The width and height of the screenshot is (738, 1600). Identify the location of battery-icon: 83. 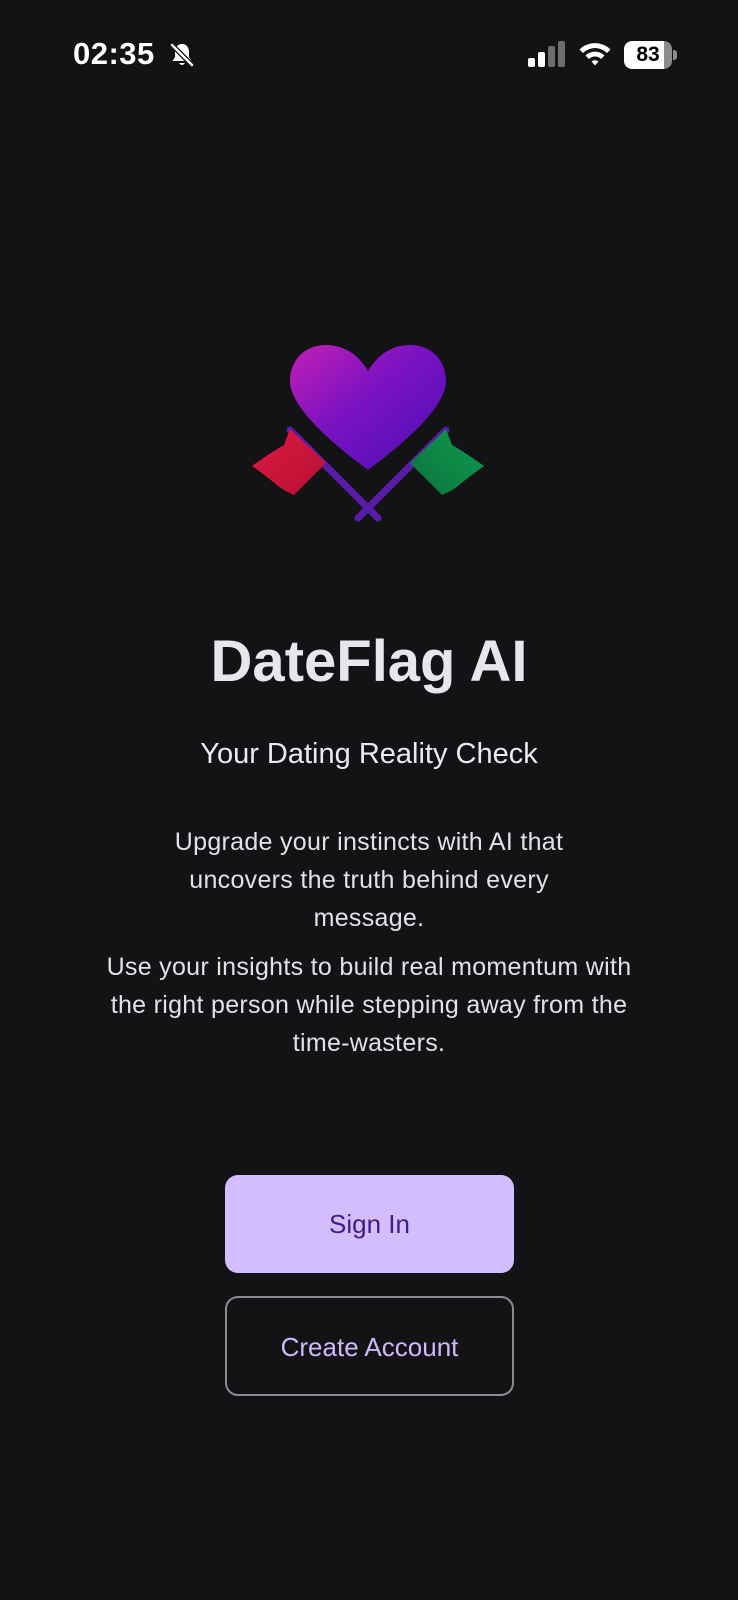
(650, 55).